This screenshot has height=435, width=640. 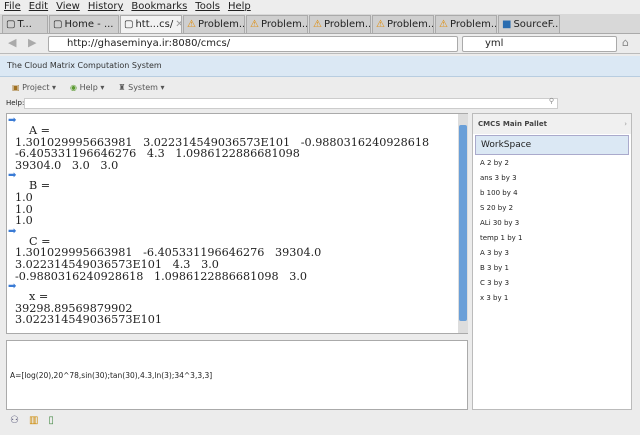 What do you see at coordinates (625, 42) in the screenshot?
I see `home-icon: ⌂` at bounding box center [625, 42].